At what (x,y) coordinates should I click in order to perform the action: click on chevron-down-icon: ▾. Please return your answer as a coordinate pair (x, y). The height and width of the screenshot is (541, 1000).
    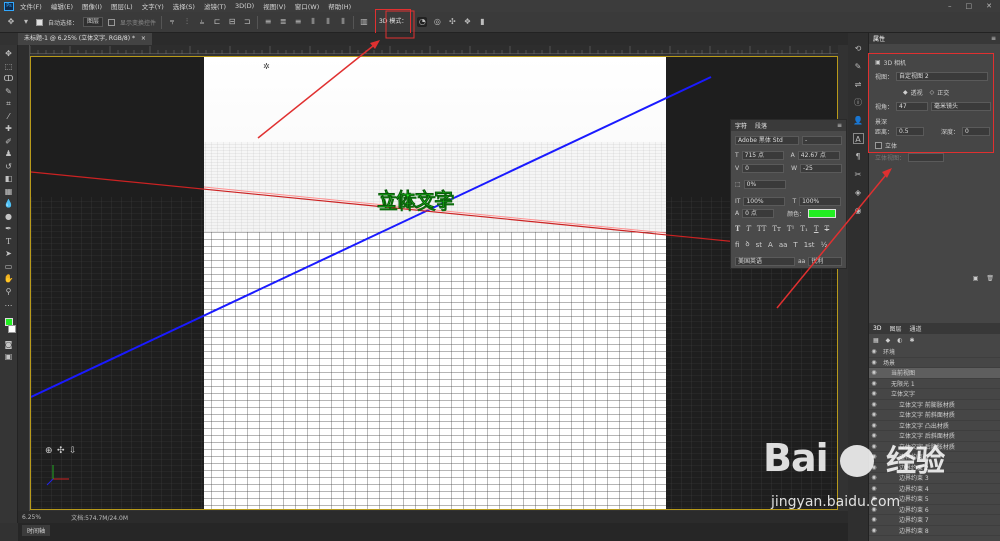
    Looking at the image, I should click on (26, 22).